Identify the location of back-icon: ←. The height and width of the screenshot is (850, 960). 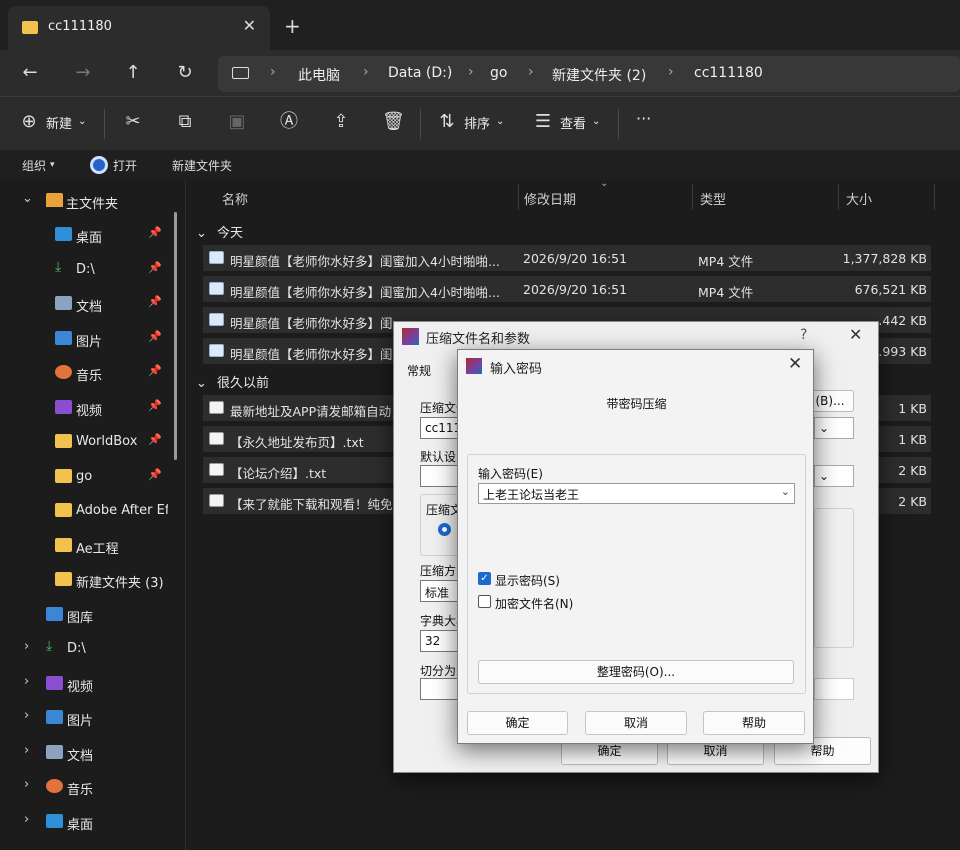
(30, 73).